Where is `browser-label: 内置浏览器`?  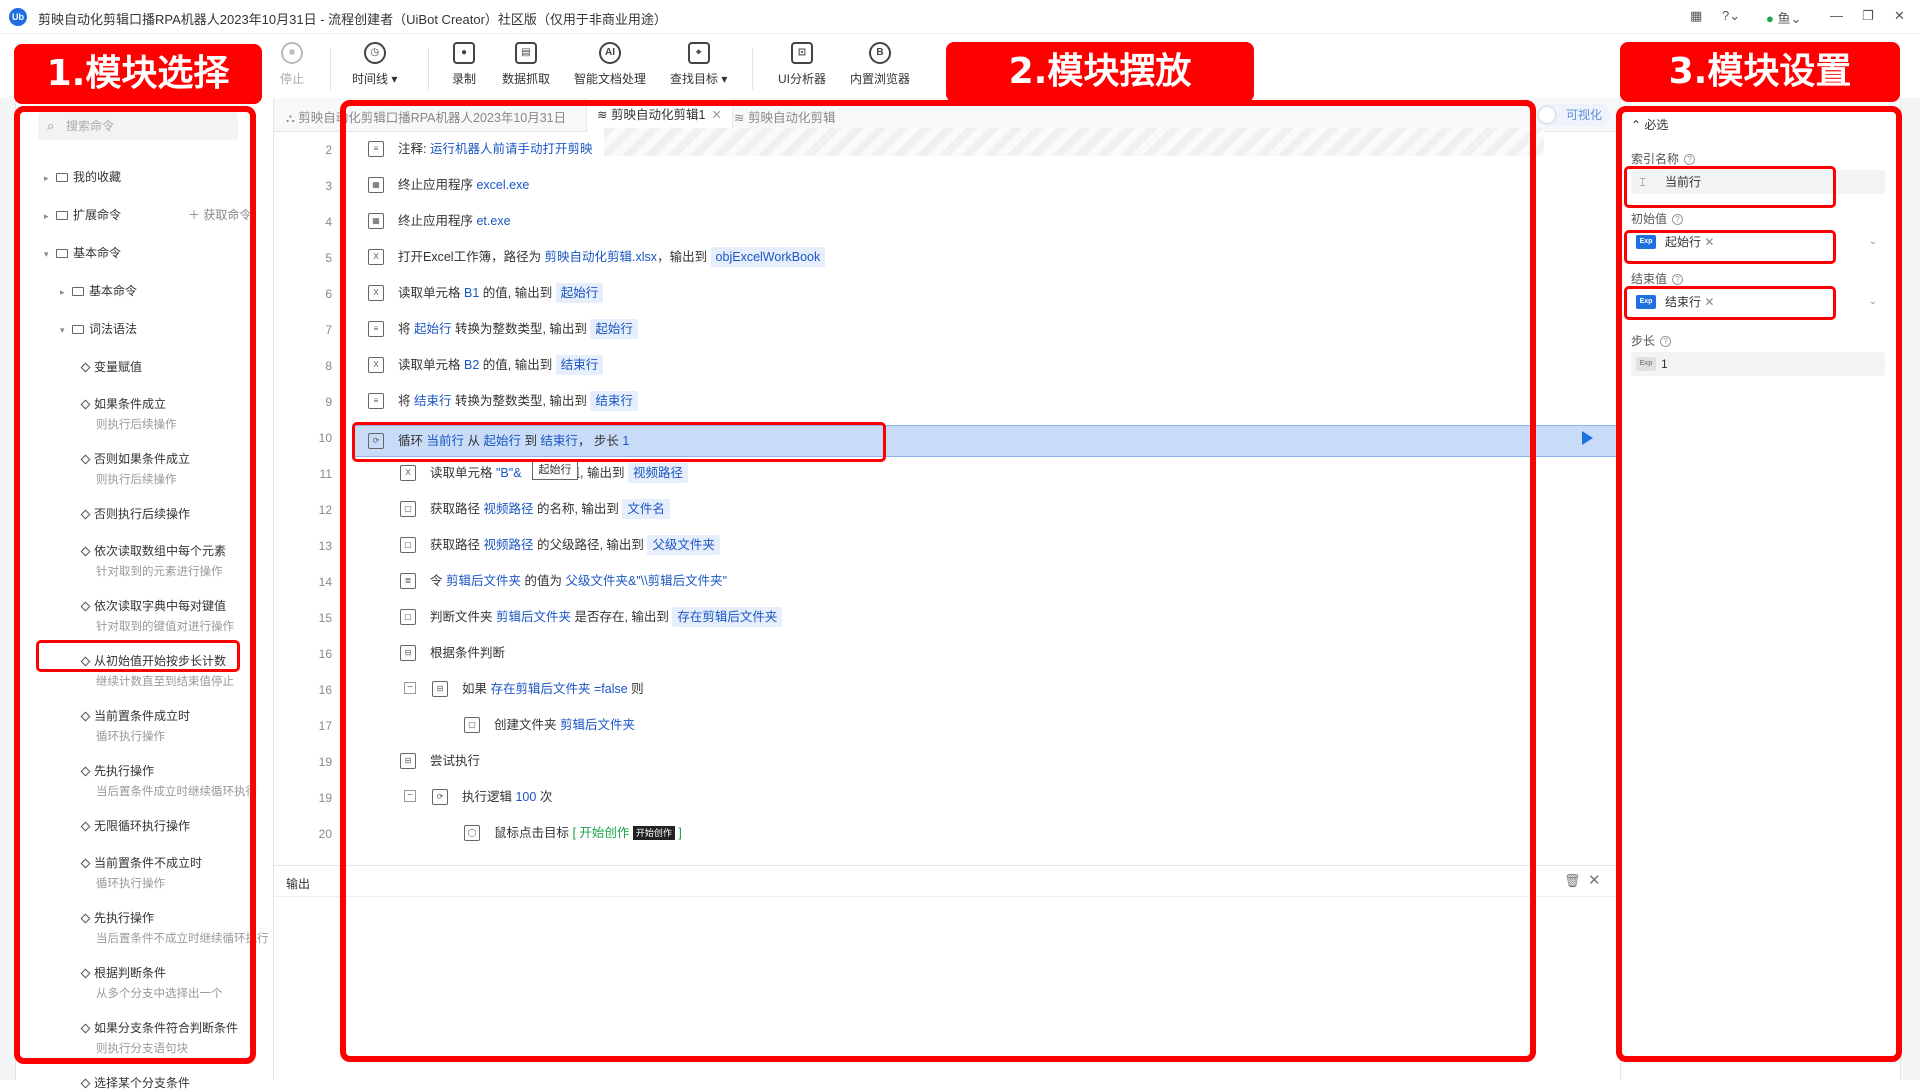 browser-label: 内置浏览器 is located at coordinates (880, 79).